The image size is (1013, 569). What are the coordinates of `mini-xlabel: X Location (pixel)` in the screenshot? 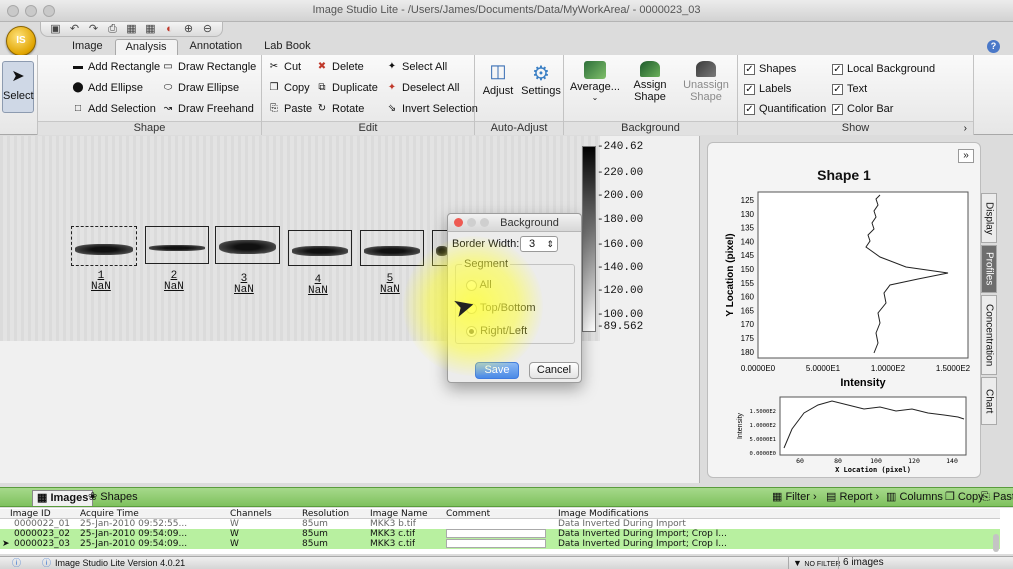 It's located at (873, 470).